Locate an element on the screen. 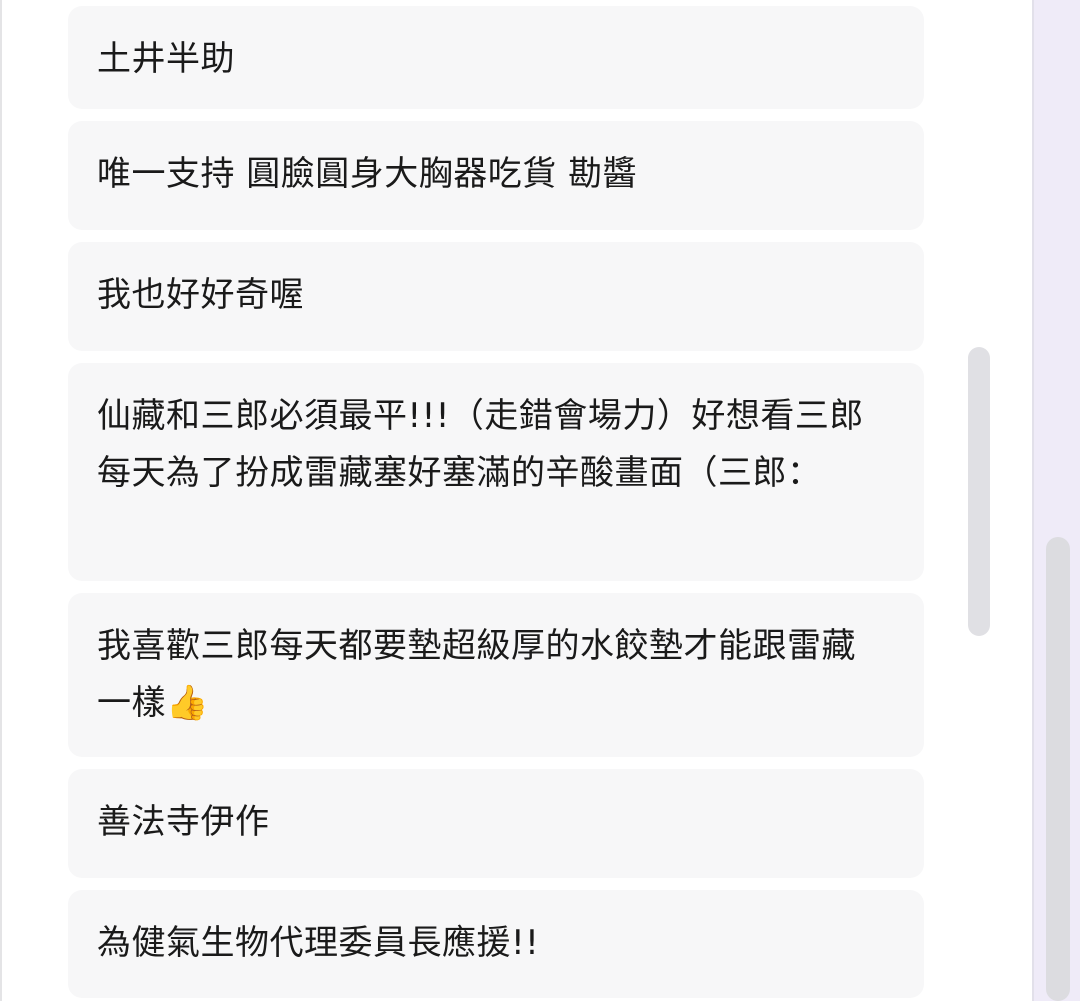  list-item-text: 土井半助 is located at coordinates (166, 59).